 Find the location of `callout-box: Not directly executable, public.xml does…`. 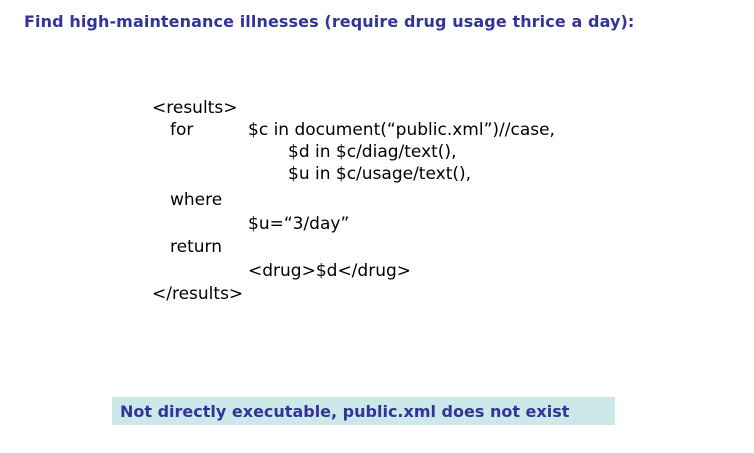

callout-box: Not directly executable, public.xml does… is located at coordinates (363, 411).